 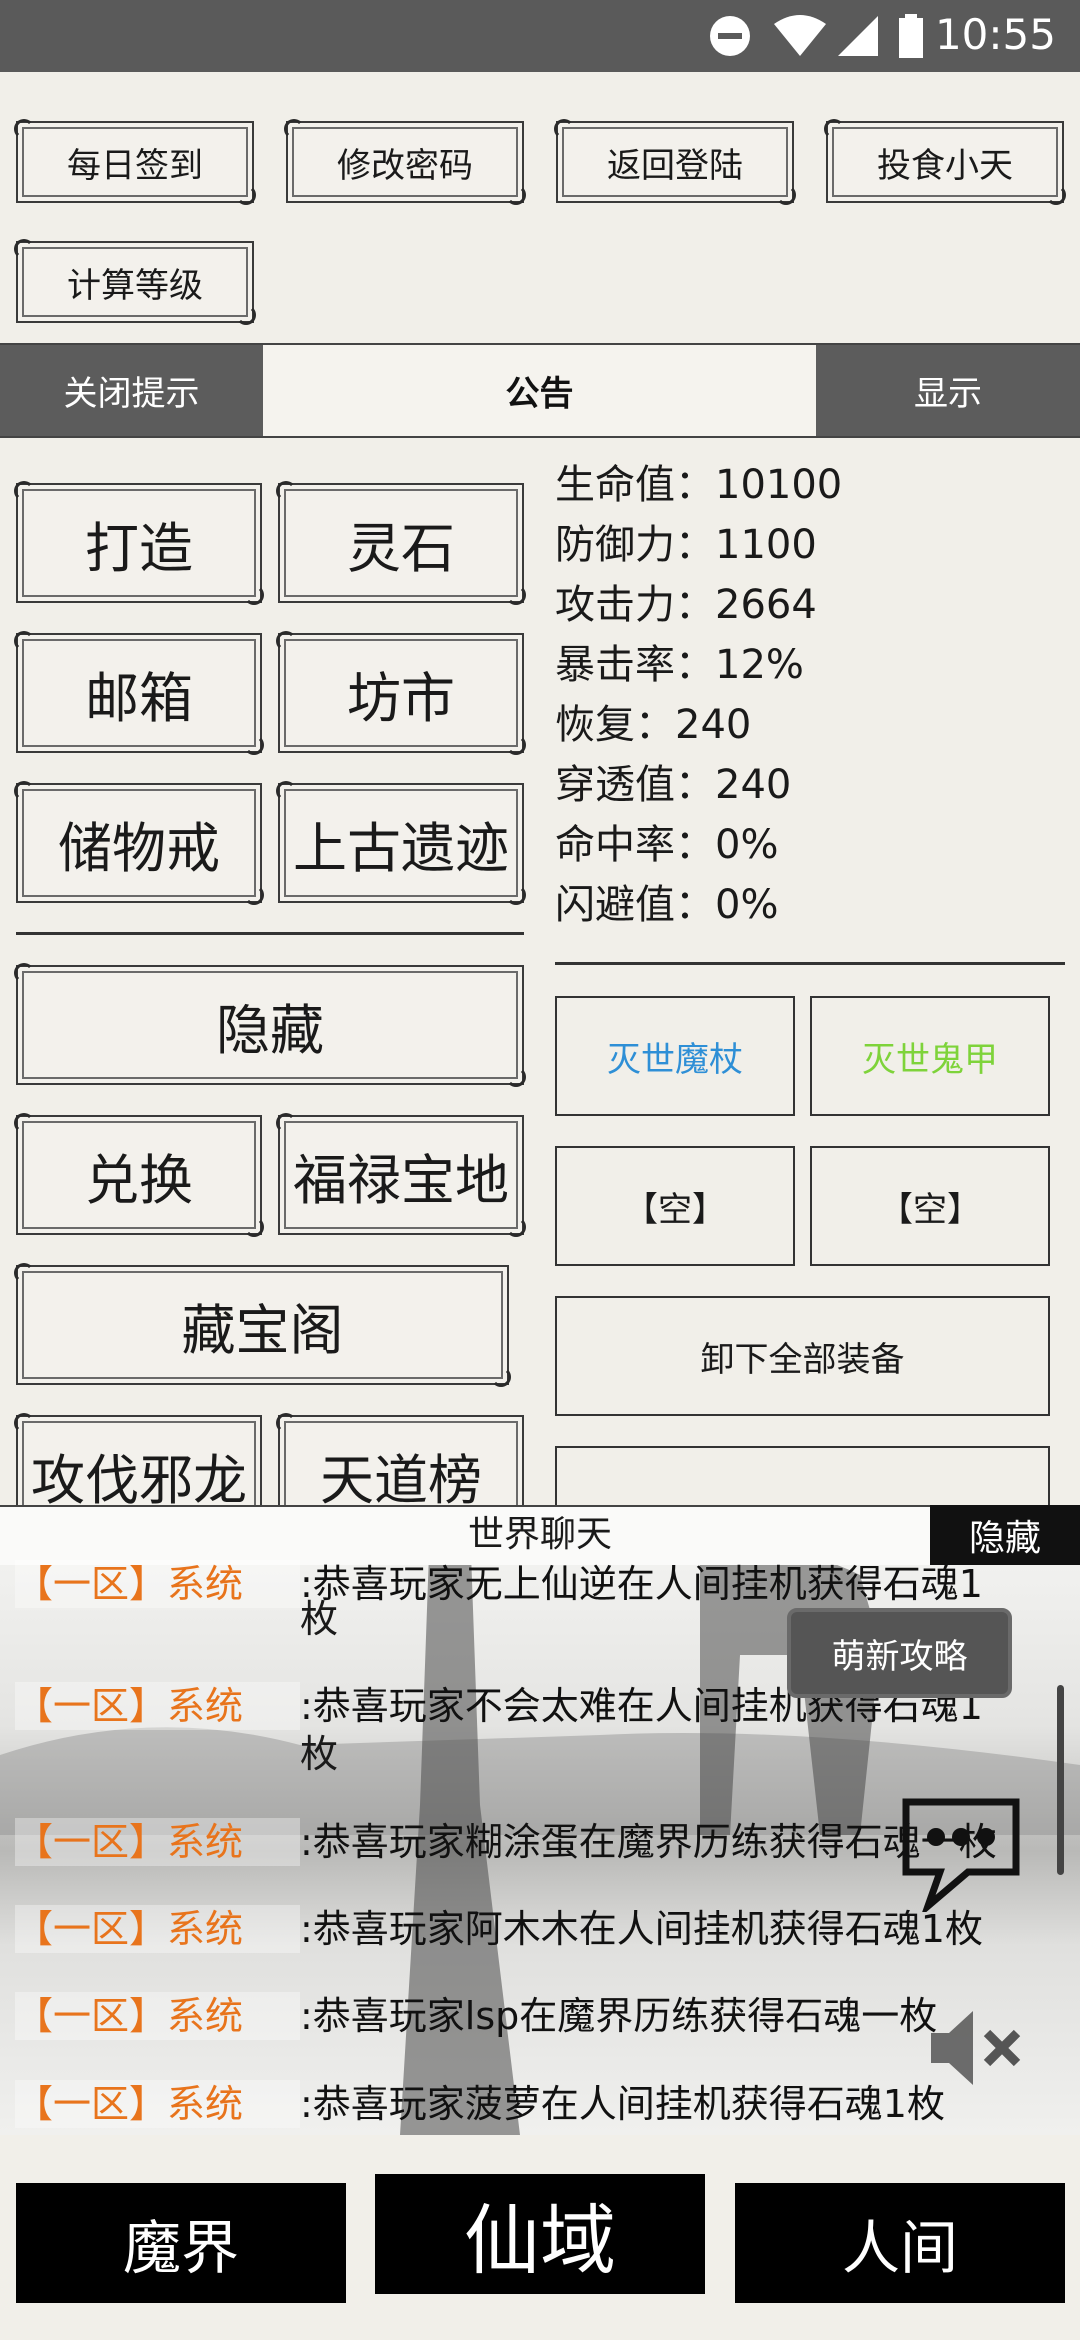 What do you see at coordinates (675, 1056) in the screenshot?
I see `equip-slot-weapon: 灭世魔杖` at bounding box center [675, 1056].